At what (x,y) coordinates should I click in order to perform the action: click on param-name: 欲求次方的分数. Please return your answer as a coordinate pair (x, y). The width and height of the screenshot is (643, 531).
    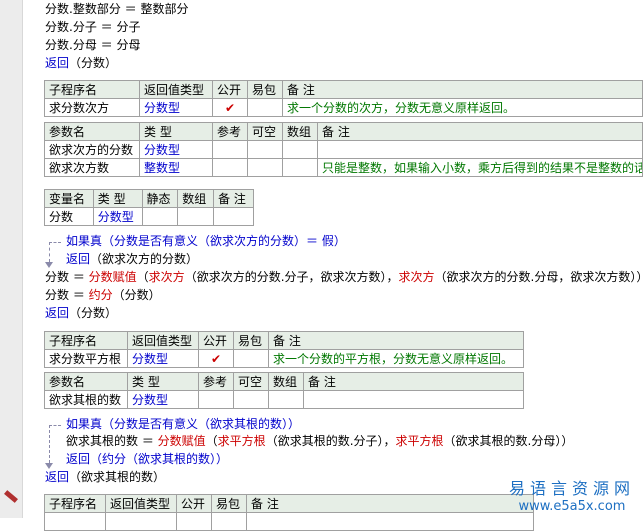
    Looking at the image, I should click on (92, 149).